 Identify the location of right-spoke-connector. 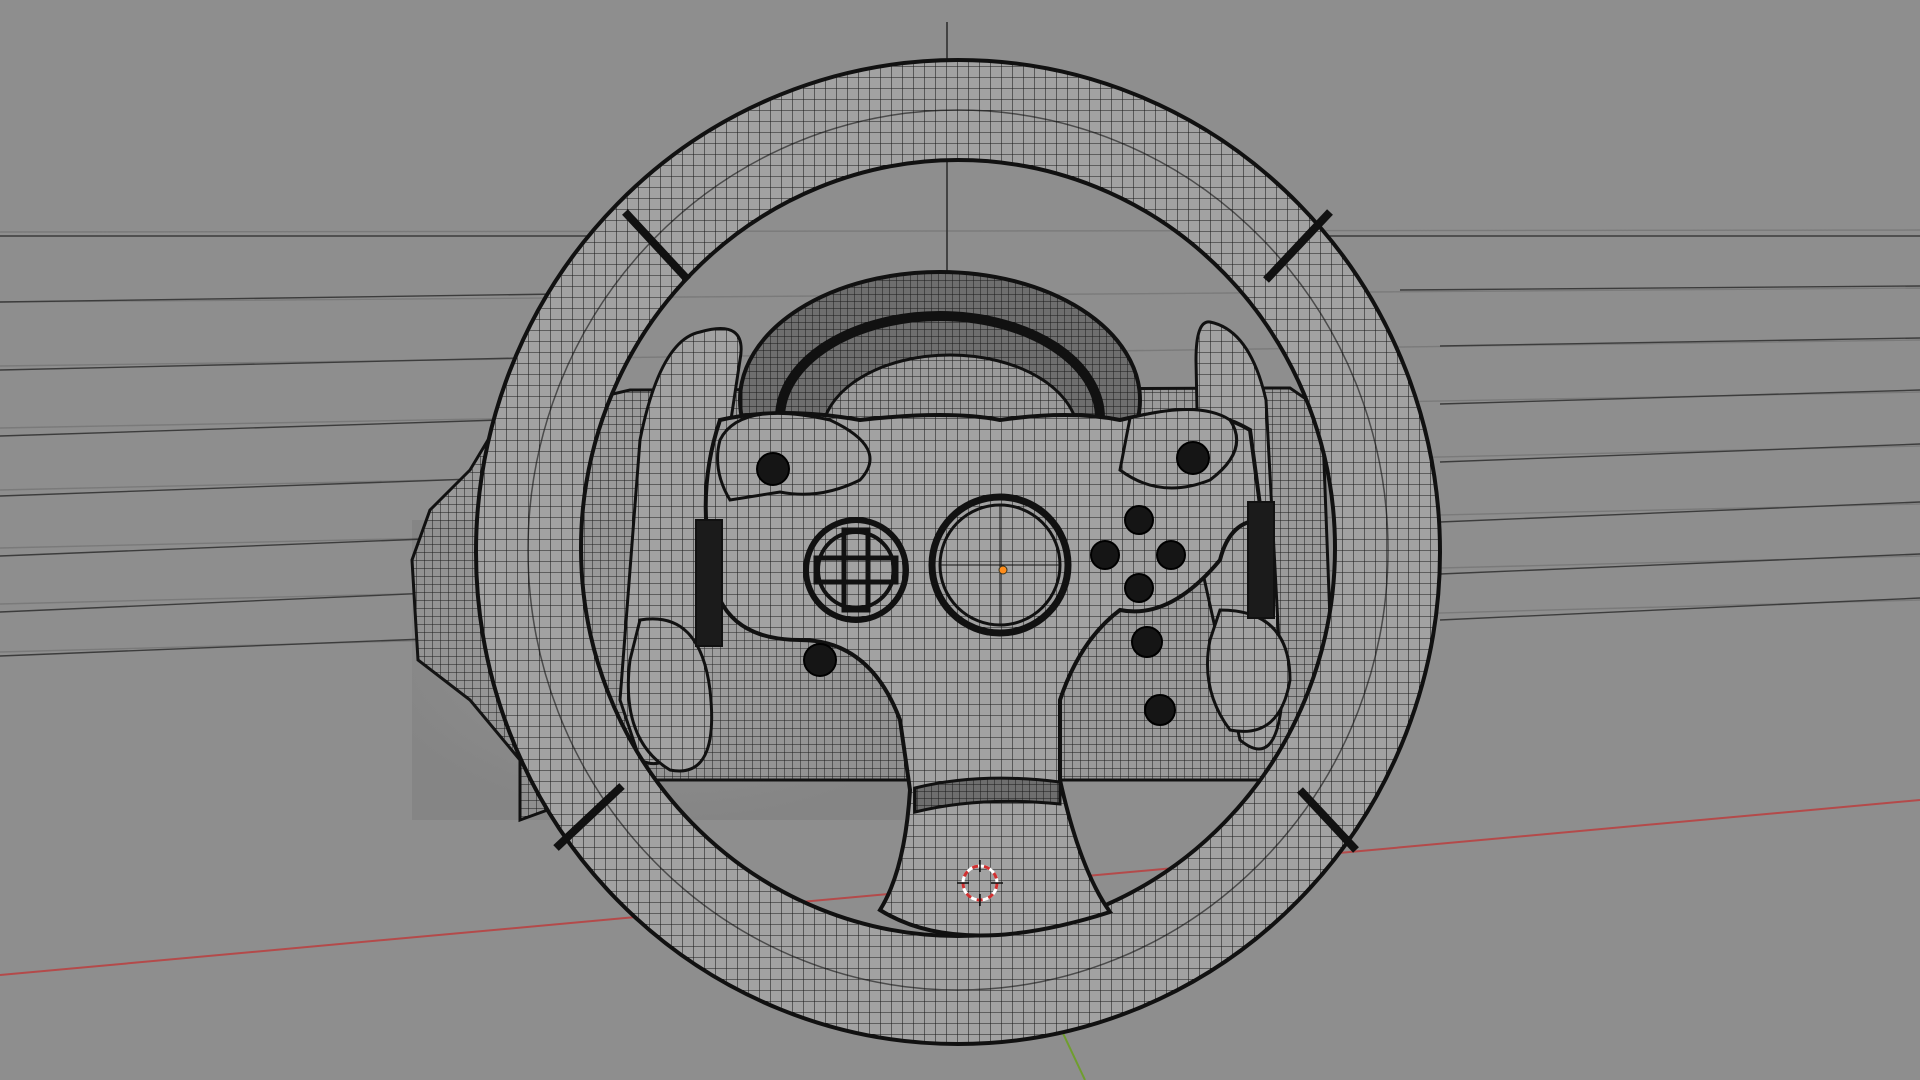
(1261, 560).